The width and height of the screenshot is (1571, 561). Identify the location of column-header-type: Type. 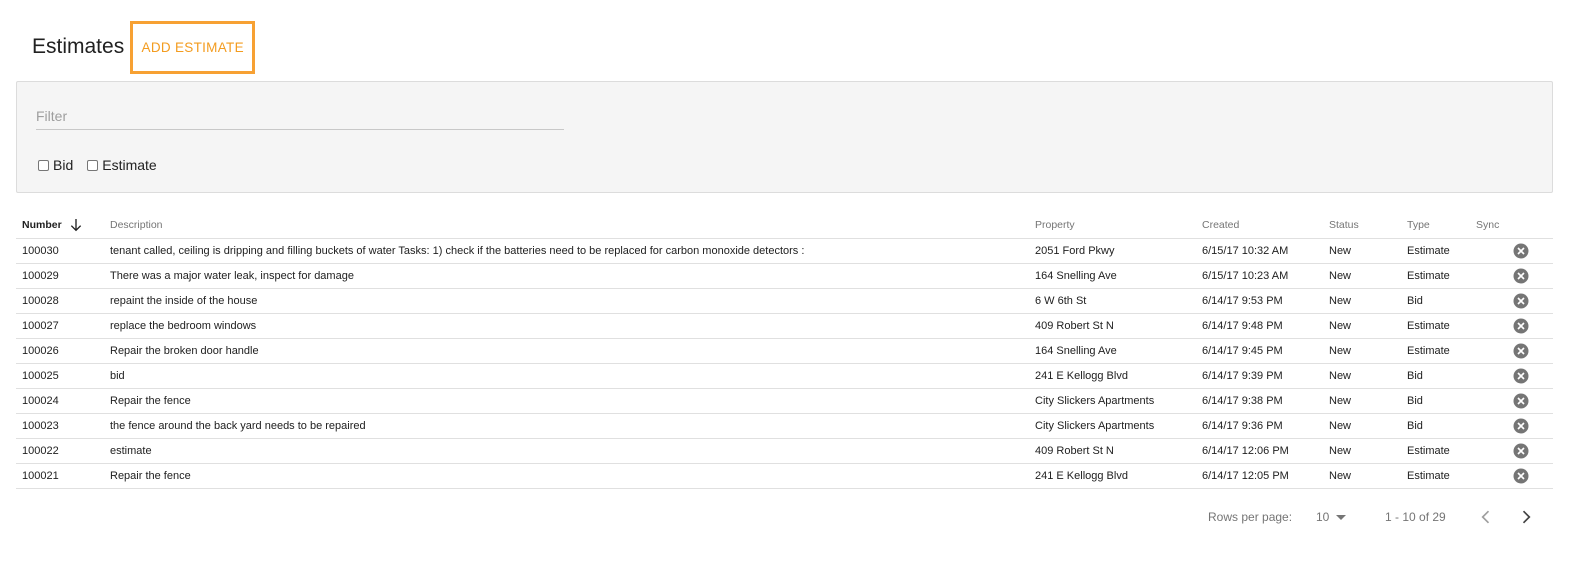
(1441, 225).